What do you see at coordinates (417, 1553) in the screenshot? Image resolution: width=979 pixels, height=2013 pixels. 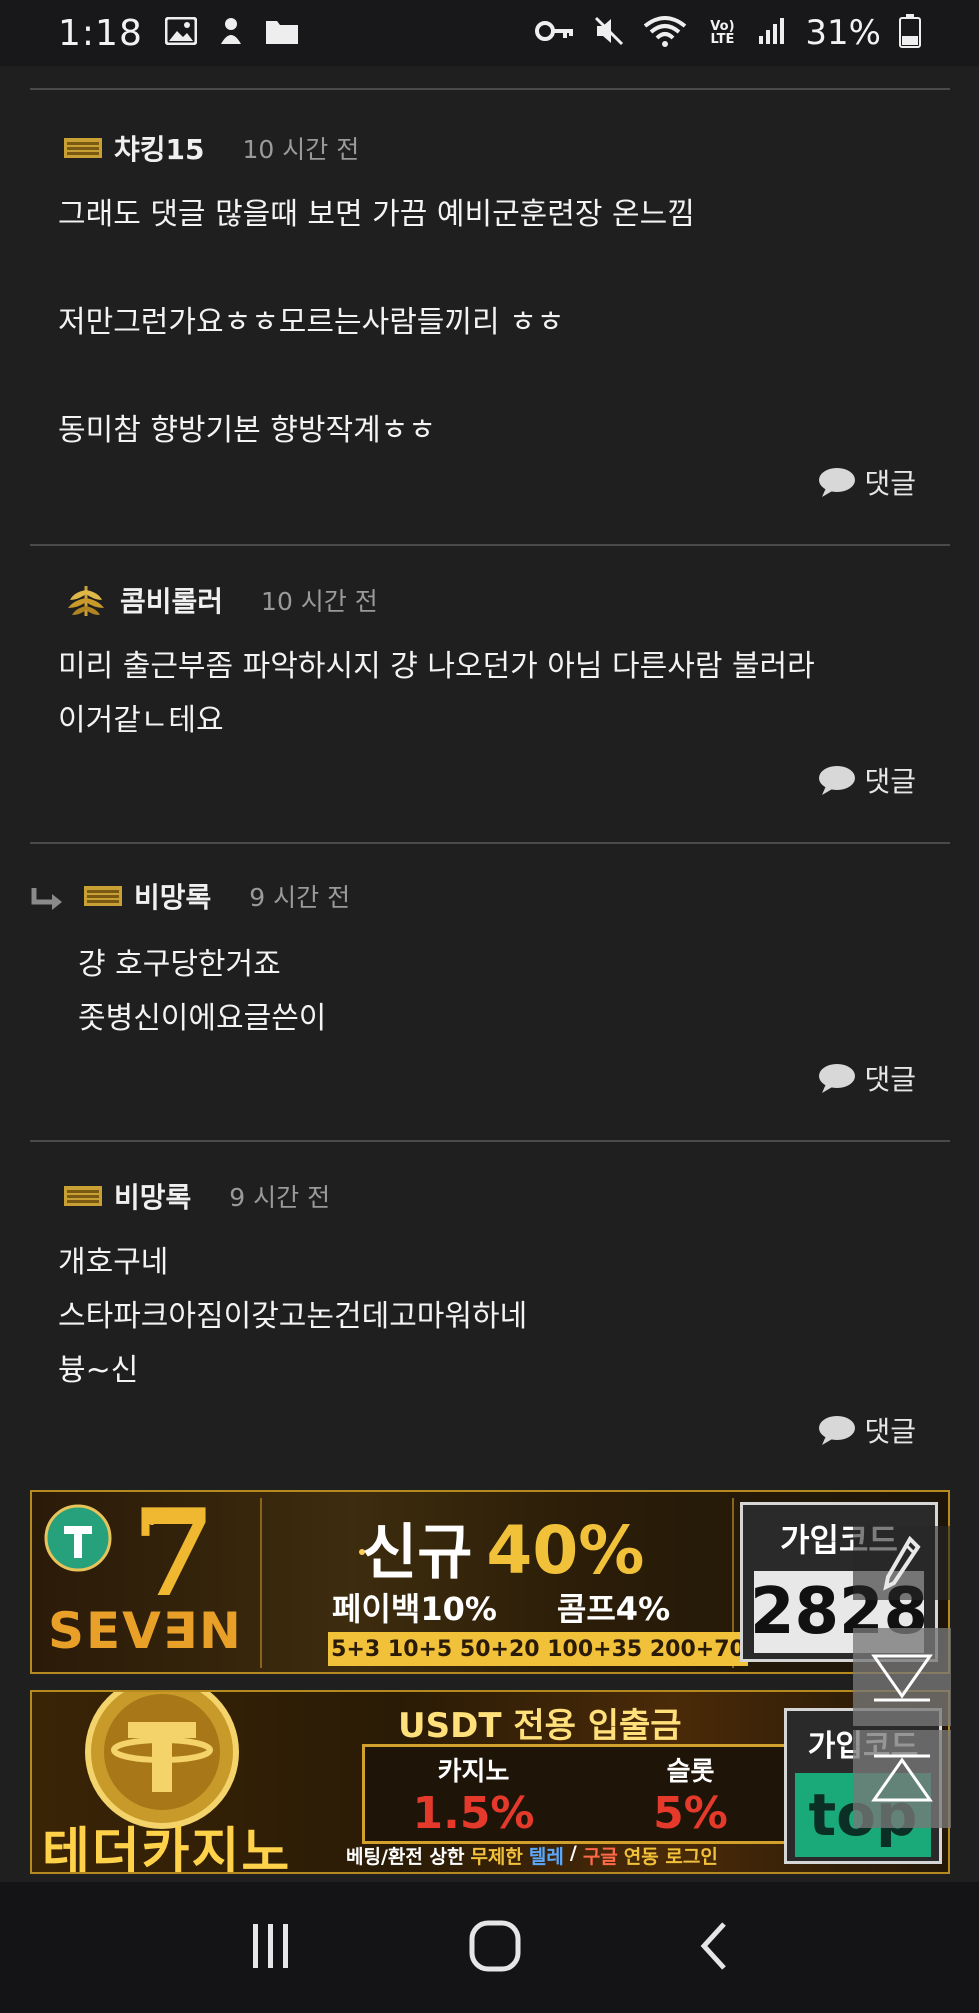 I see `headline-new: 신규` at bounding box center [417, 1553].